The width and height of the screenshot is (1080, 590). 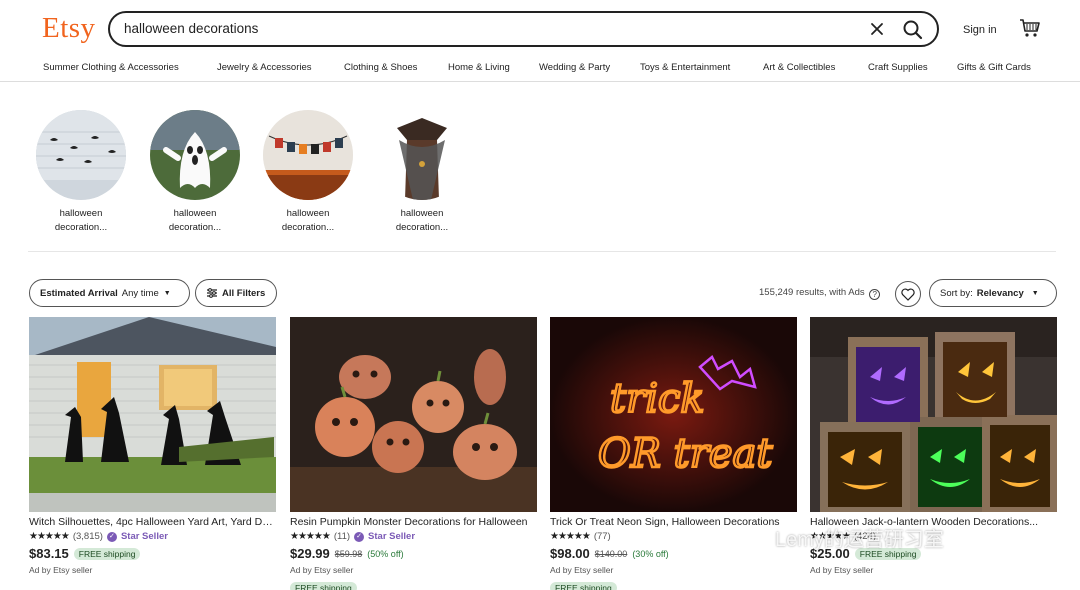 What do you see at coordinates (673, 536) in the screenshot?
I see `rating-row: ★★★★★ (77)` at bounding box center [673, 536].